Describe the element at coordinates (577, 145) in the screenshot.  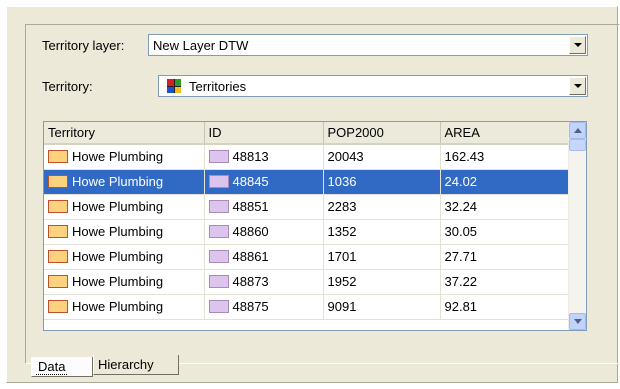
I see `scroll-thumb` at that location.